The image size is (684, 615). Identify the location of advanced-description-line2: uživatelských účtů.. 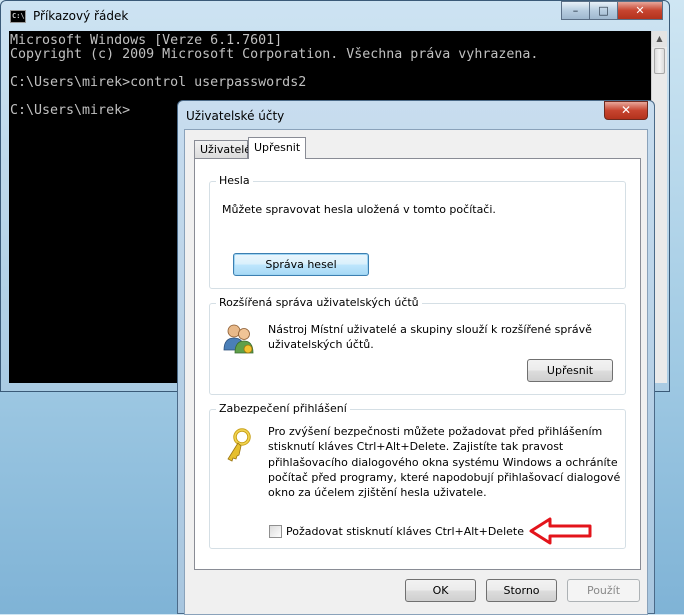
(321, 344).